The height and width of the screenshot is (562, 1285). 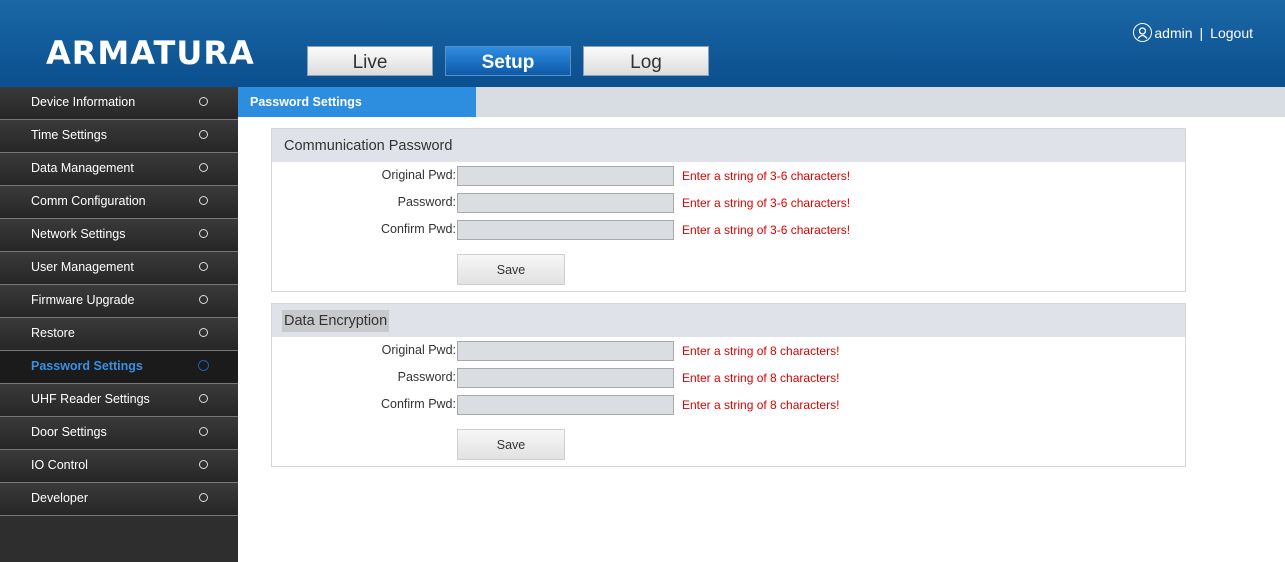 I want to click on sidebar-item-label: Developer, so click(x=59, y=498).